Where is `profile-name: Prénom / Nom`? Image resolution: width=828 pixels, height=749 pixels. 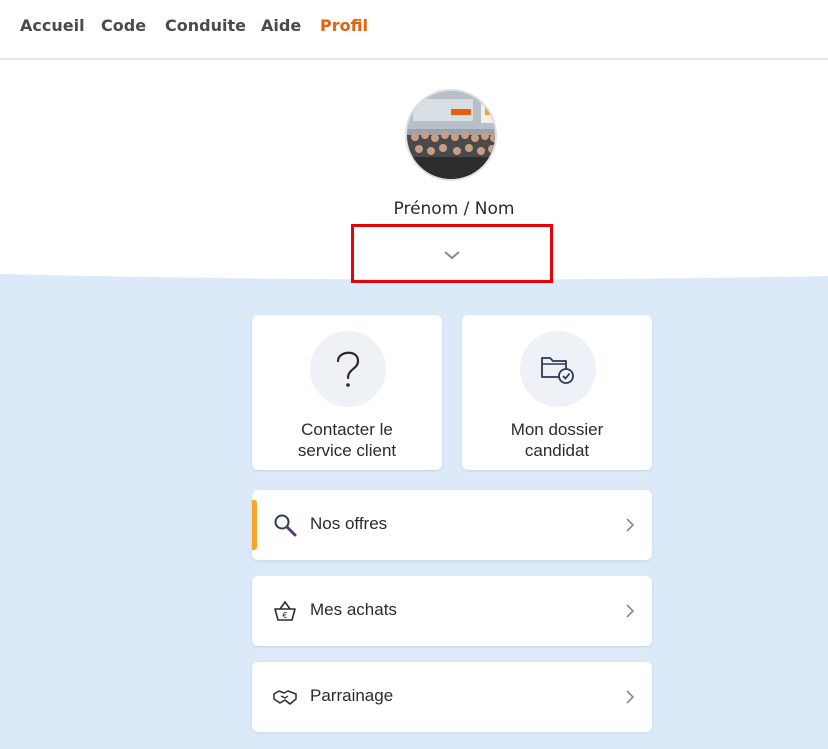
profile-name: Prénom / Nom is located at coordinates (454, 209).